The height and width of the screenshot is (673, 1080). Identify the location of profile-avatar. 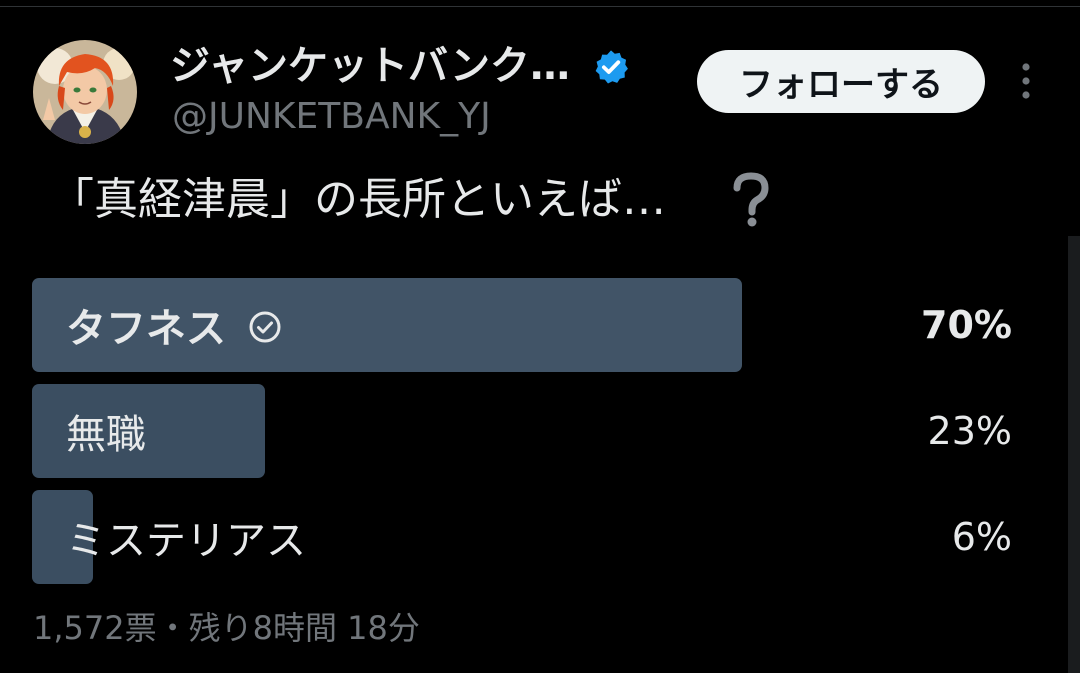
(85, 92).